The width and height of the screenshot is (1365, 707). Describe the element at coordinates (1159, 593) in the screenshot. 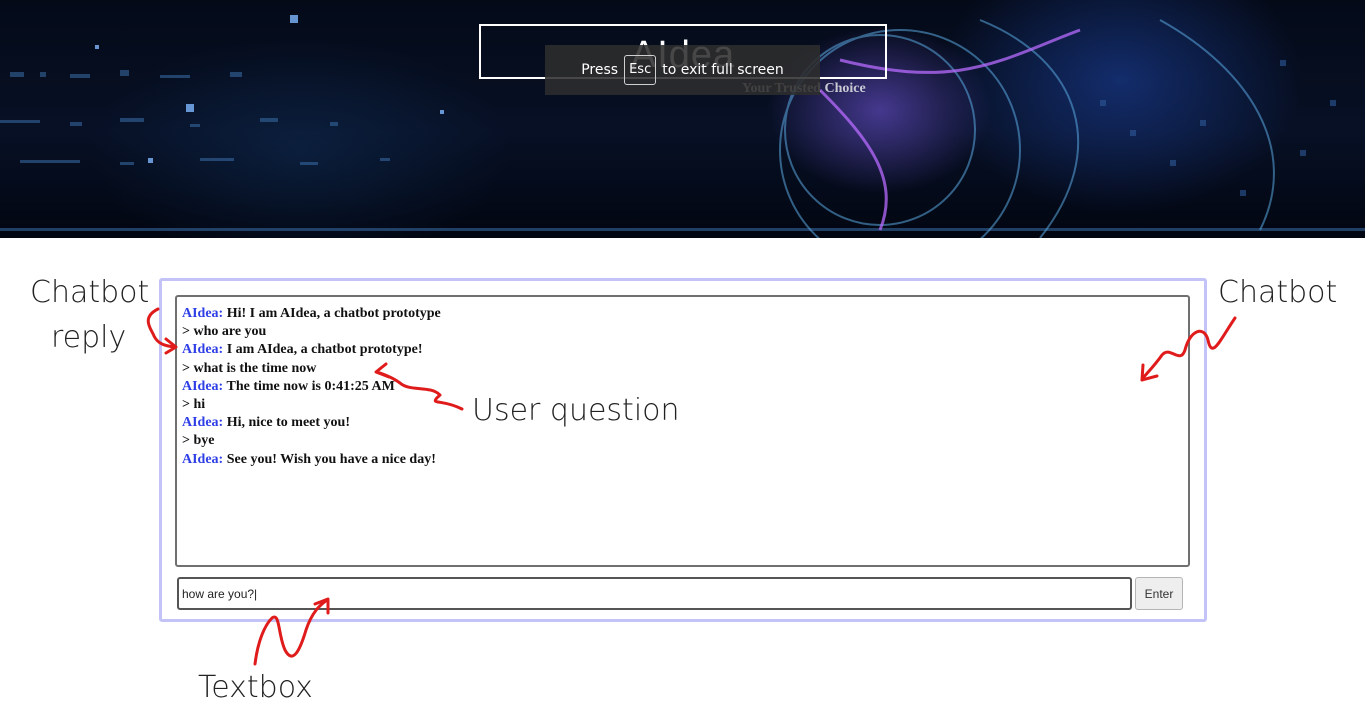

I see `enter-button: Enter` at that location.